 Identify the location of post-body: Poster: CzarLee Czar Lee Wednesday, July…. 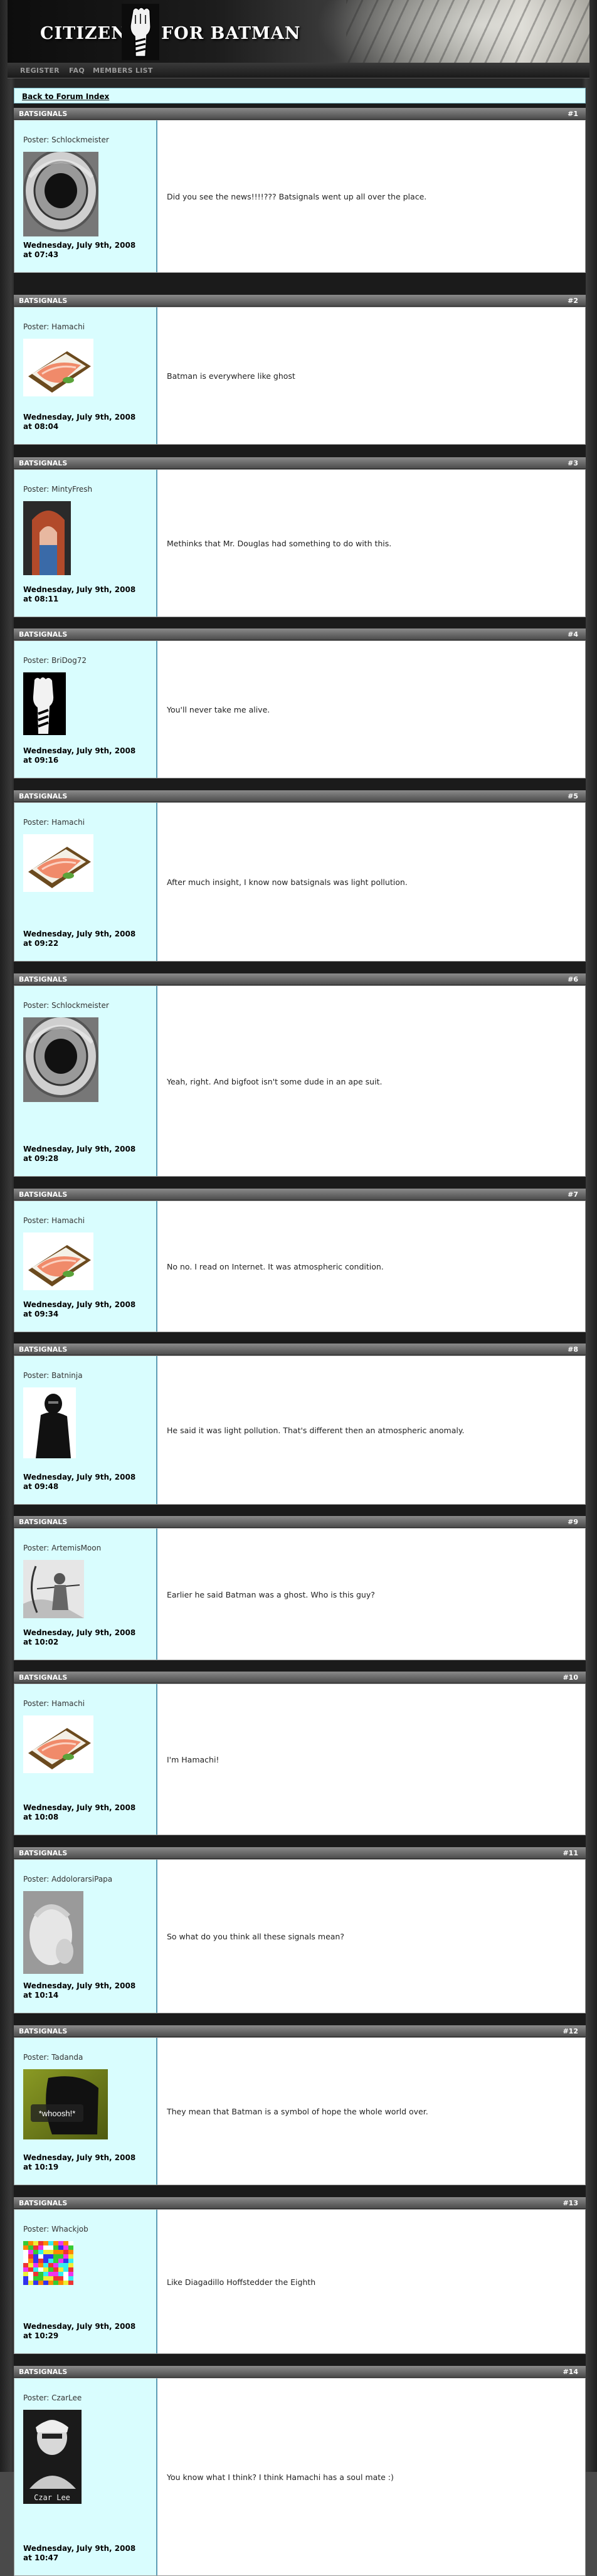
(300, 2477).